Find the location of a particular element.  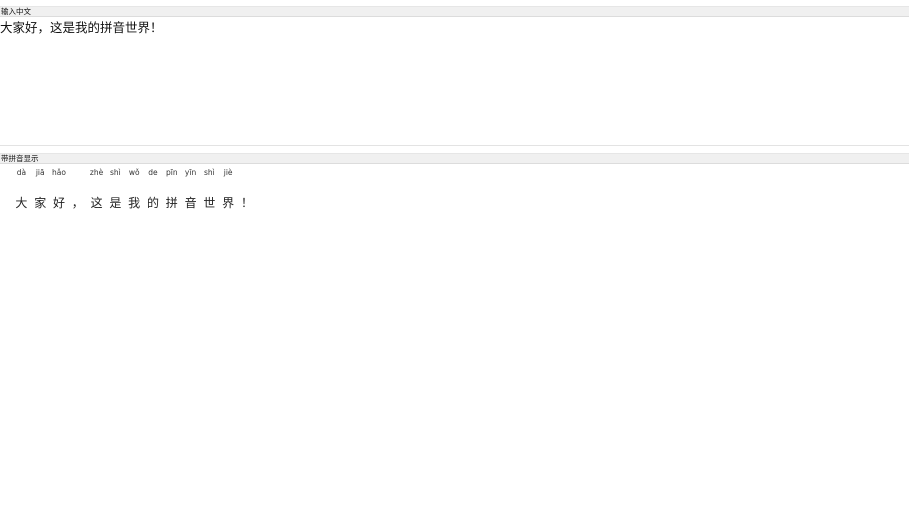

pinyin-text: wǒ is located at coordinates (134, 172).